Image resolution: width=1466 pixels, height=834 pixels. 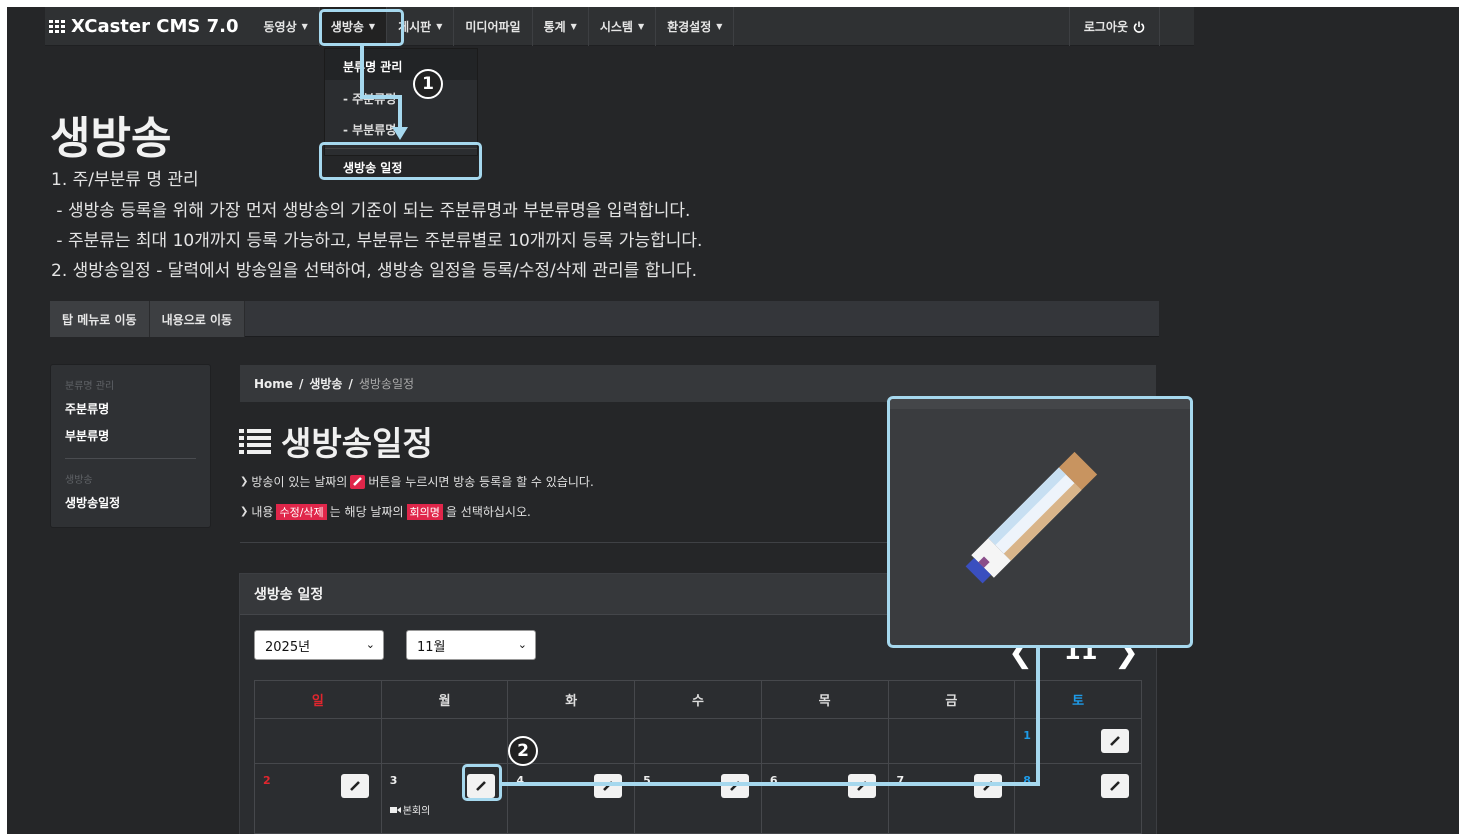 I want to click on nav-media-label: 미디어파일, so click(x=493, y=26).